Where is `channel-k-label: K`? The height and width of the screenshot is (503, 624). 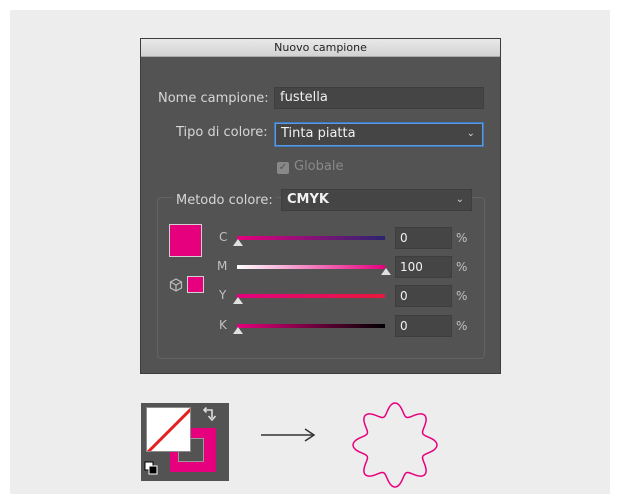
channel-k-label: K is located at coordinates (223, 325).